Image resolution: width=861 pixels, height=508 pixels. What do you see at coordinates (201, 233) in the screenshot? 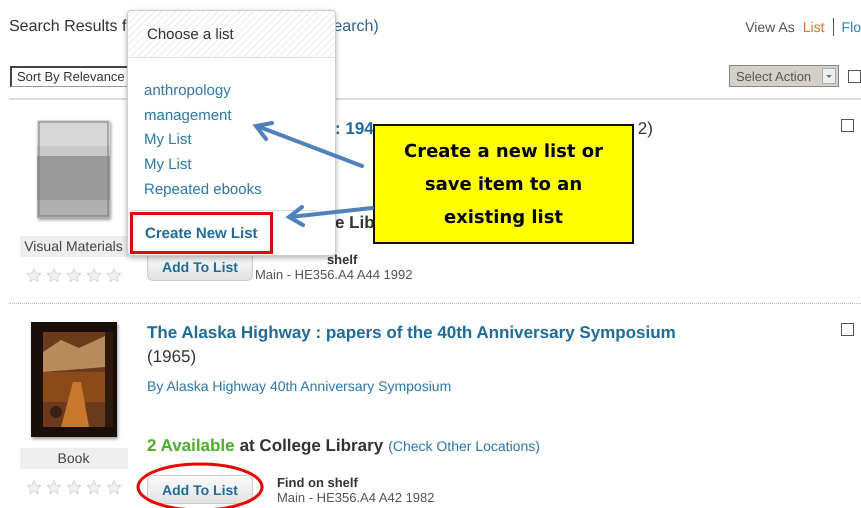
I see `create-list-button: Create New List` at bounding box center [201, 233].